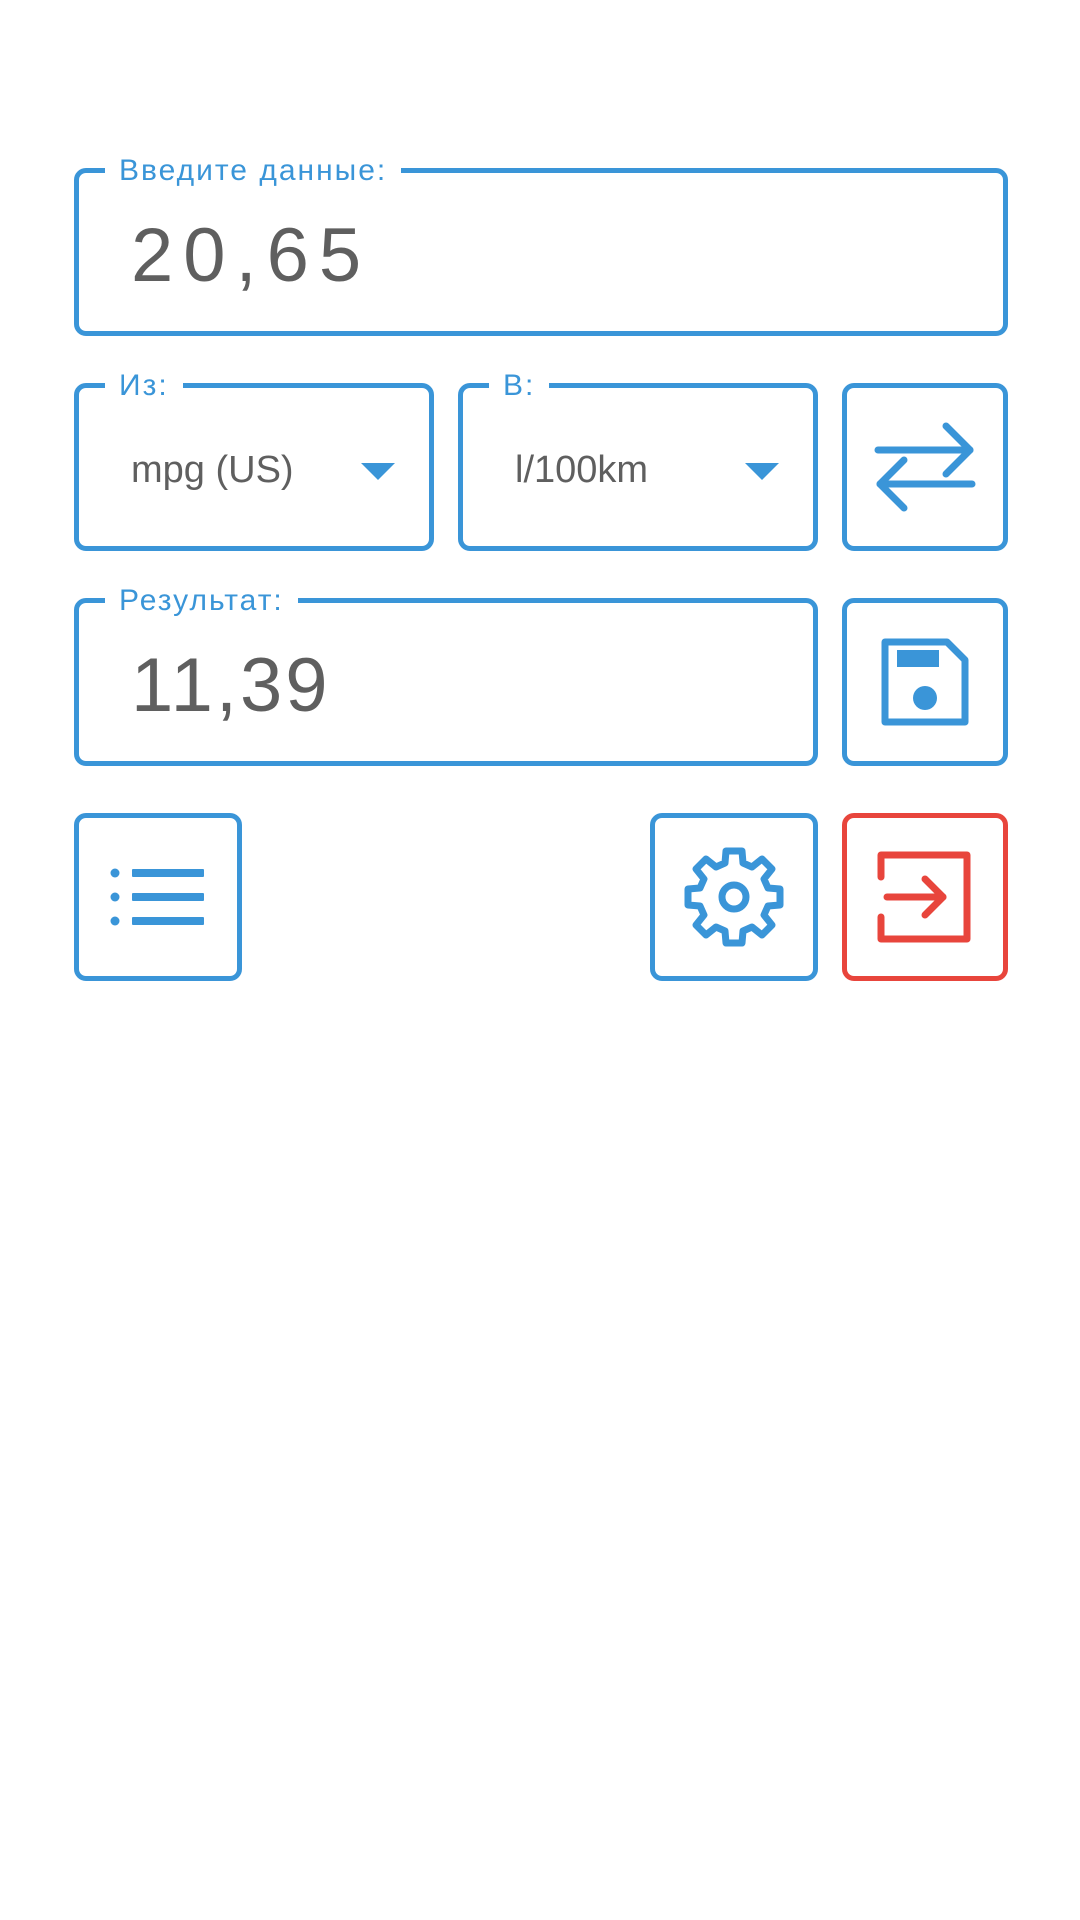  I want to click on result-label: Результат:, so click(201, 601).